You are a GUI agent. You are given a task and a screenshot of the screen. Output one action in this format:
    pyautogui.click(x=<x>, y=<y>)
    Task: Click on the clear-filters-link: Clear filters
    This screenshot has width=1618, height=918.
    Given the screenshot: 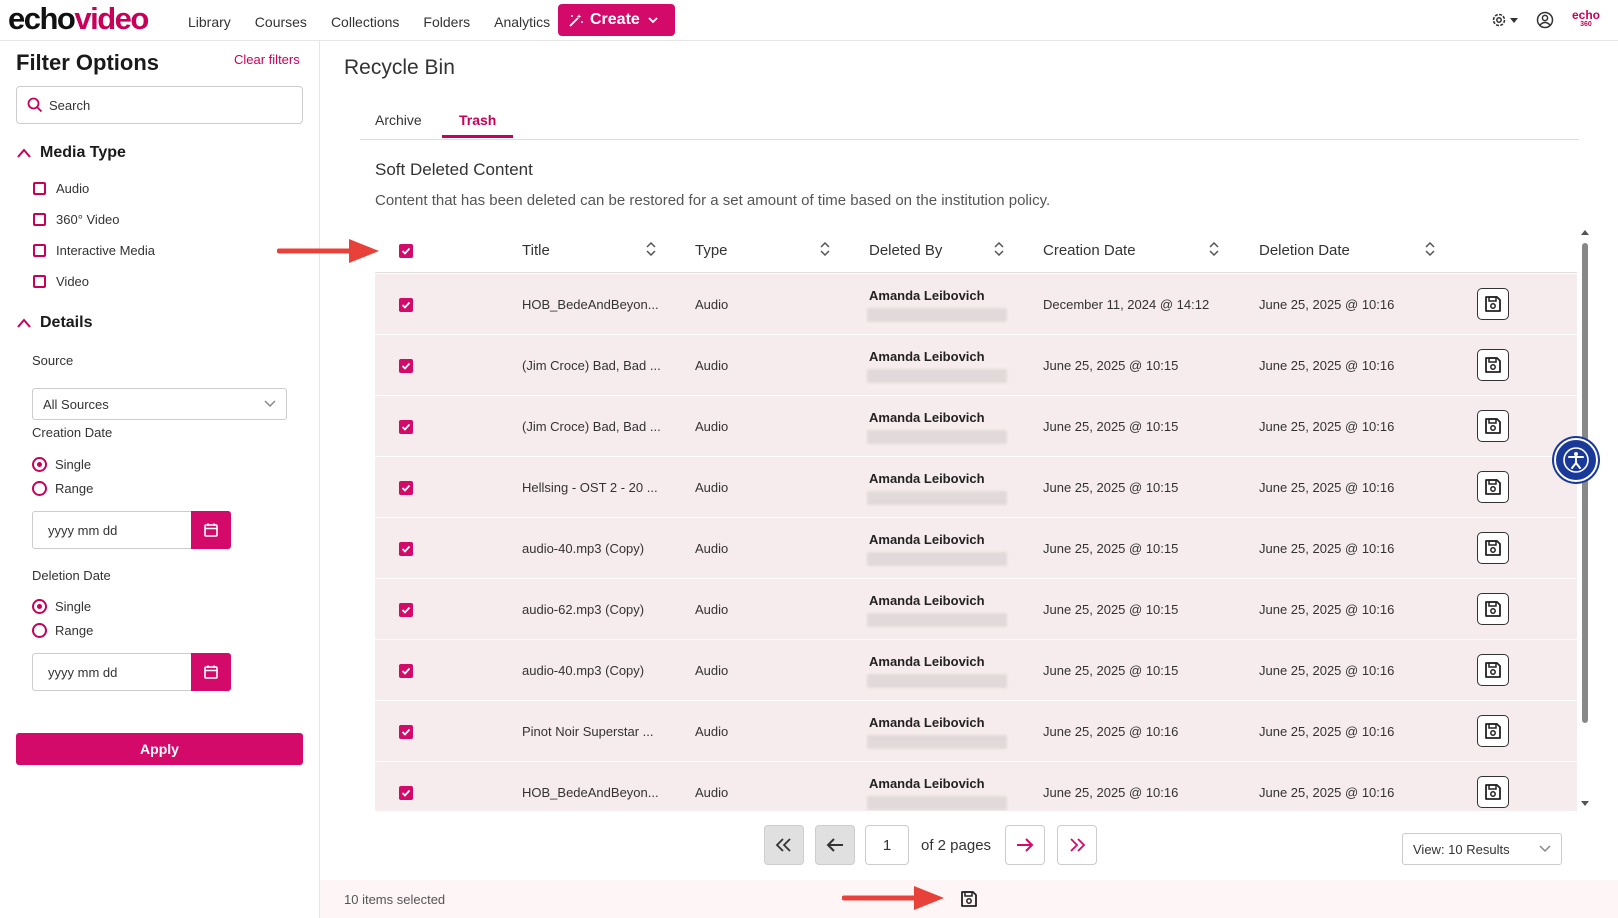 What is the action you would take?
    pyautogui.click(x=267, y=59)
    